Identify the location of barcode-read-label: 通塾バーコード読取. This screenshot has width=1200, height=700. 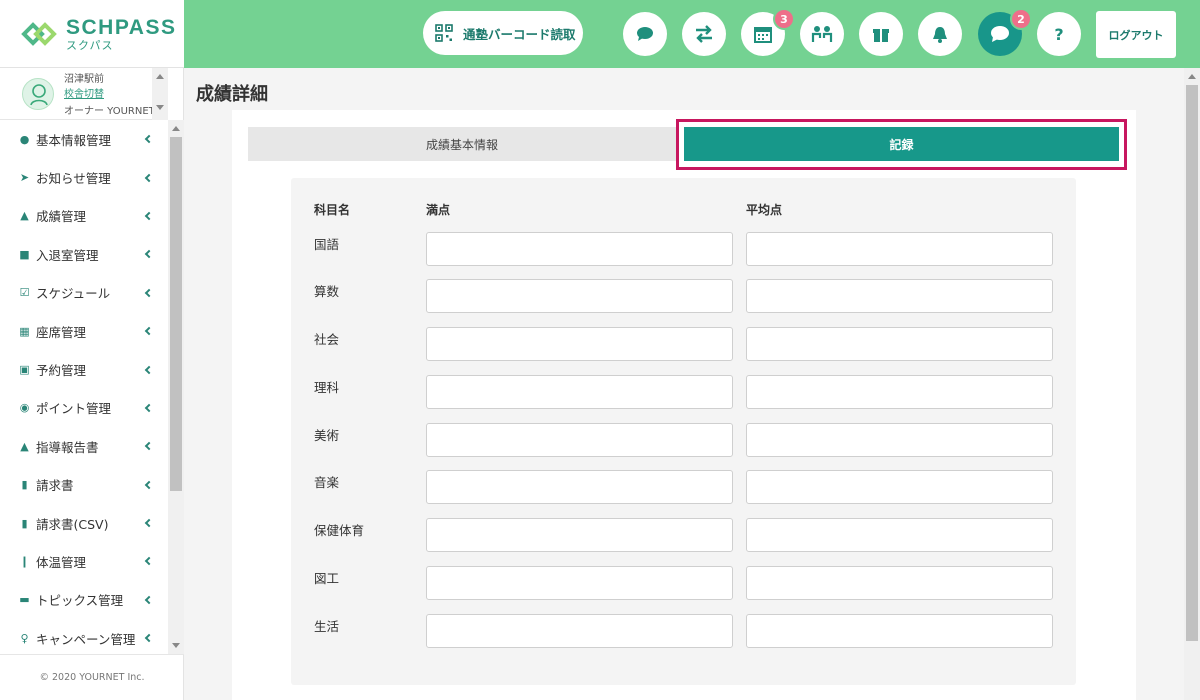
(519, 34).